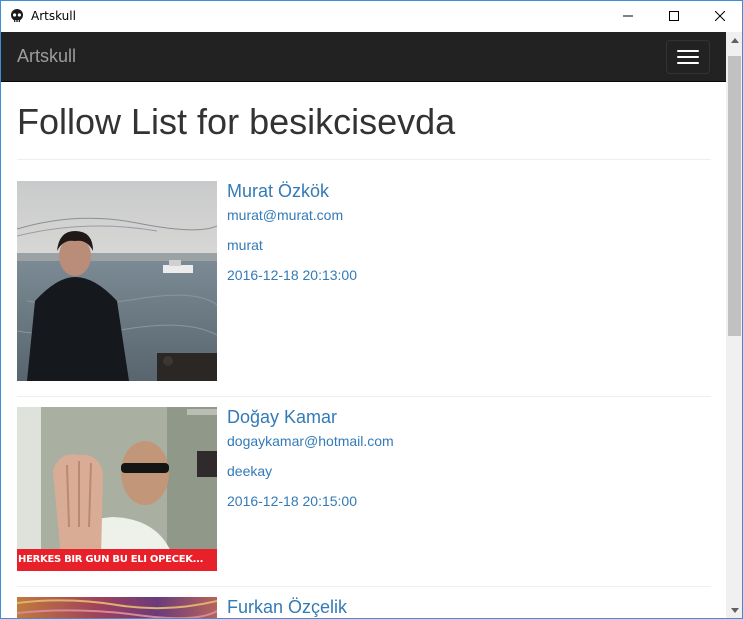 This screenshot has width=743, height=619. Describe the element at coordinates (734, 40) in the screenshot. I see `scroll-up-arrow-icon` at that location.